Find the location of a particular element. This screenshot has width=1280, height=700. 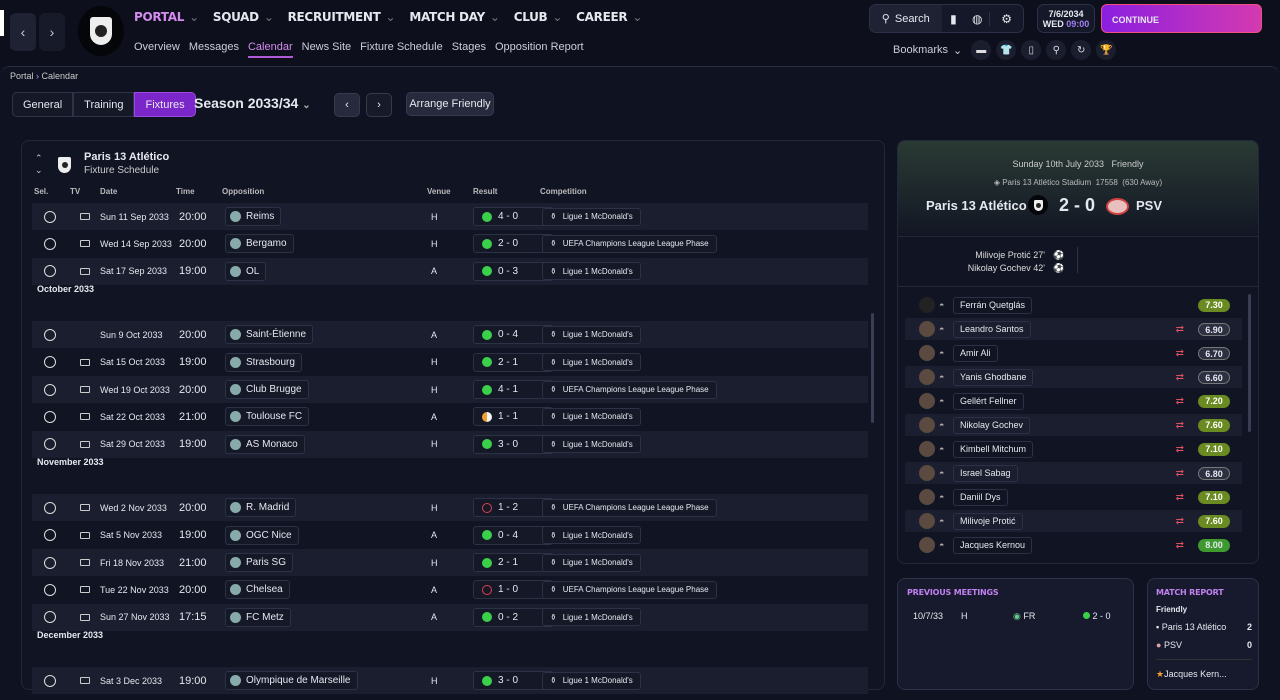

player-row: ◓ Amir Ali ⇄ 6.70 is located at coordinates (1073, 353).